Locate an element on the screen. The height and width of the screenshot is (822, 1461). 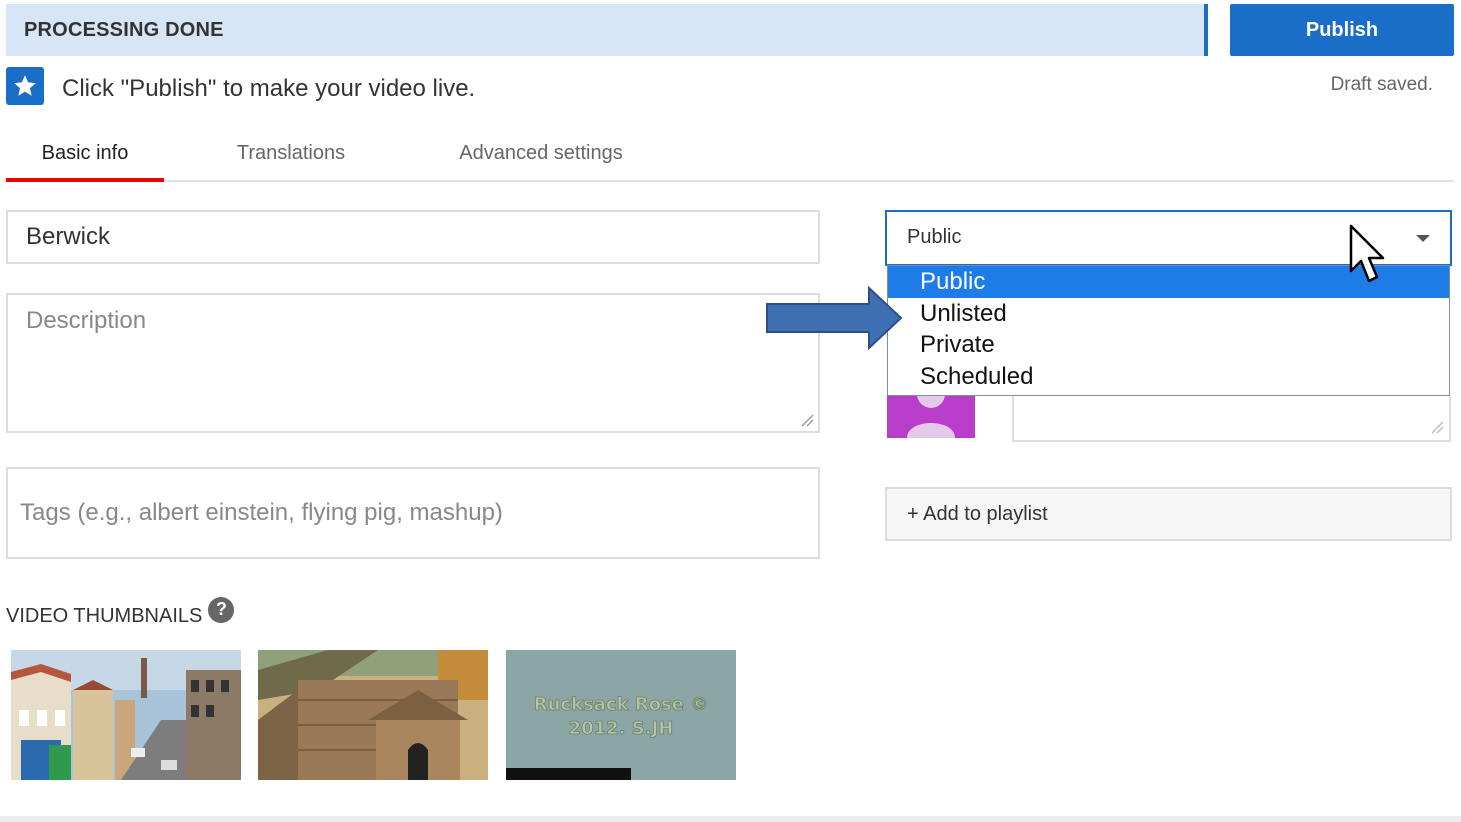
processing-status-text: PROCESSING DONE is located at coordinates (124, 30).